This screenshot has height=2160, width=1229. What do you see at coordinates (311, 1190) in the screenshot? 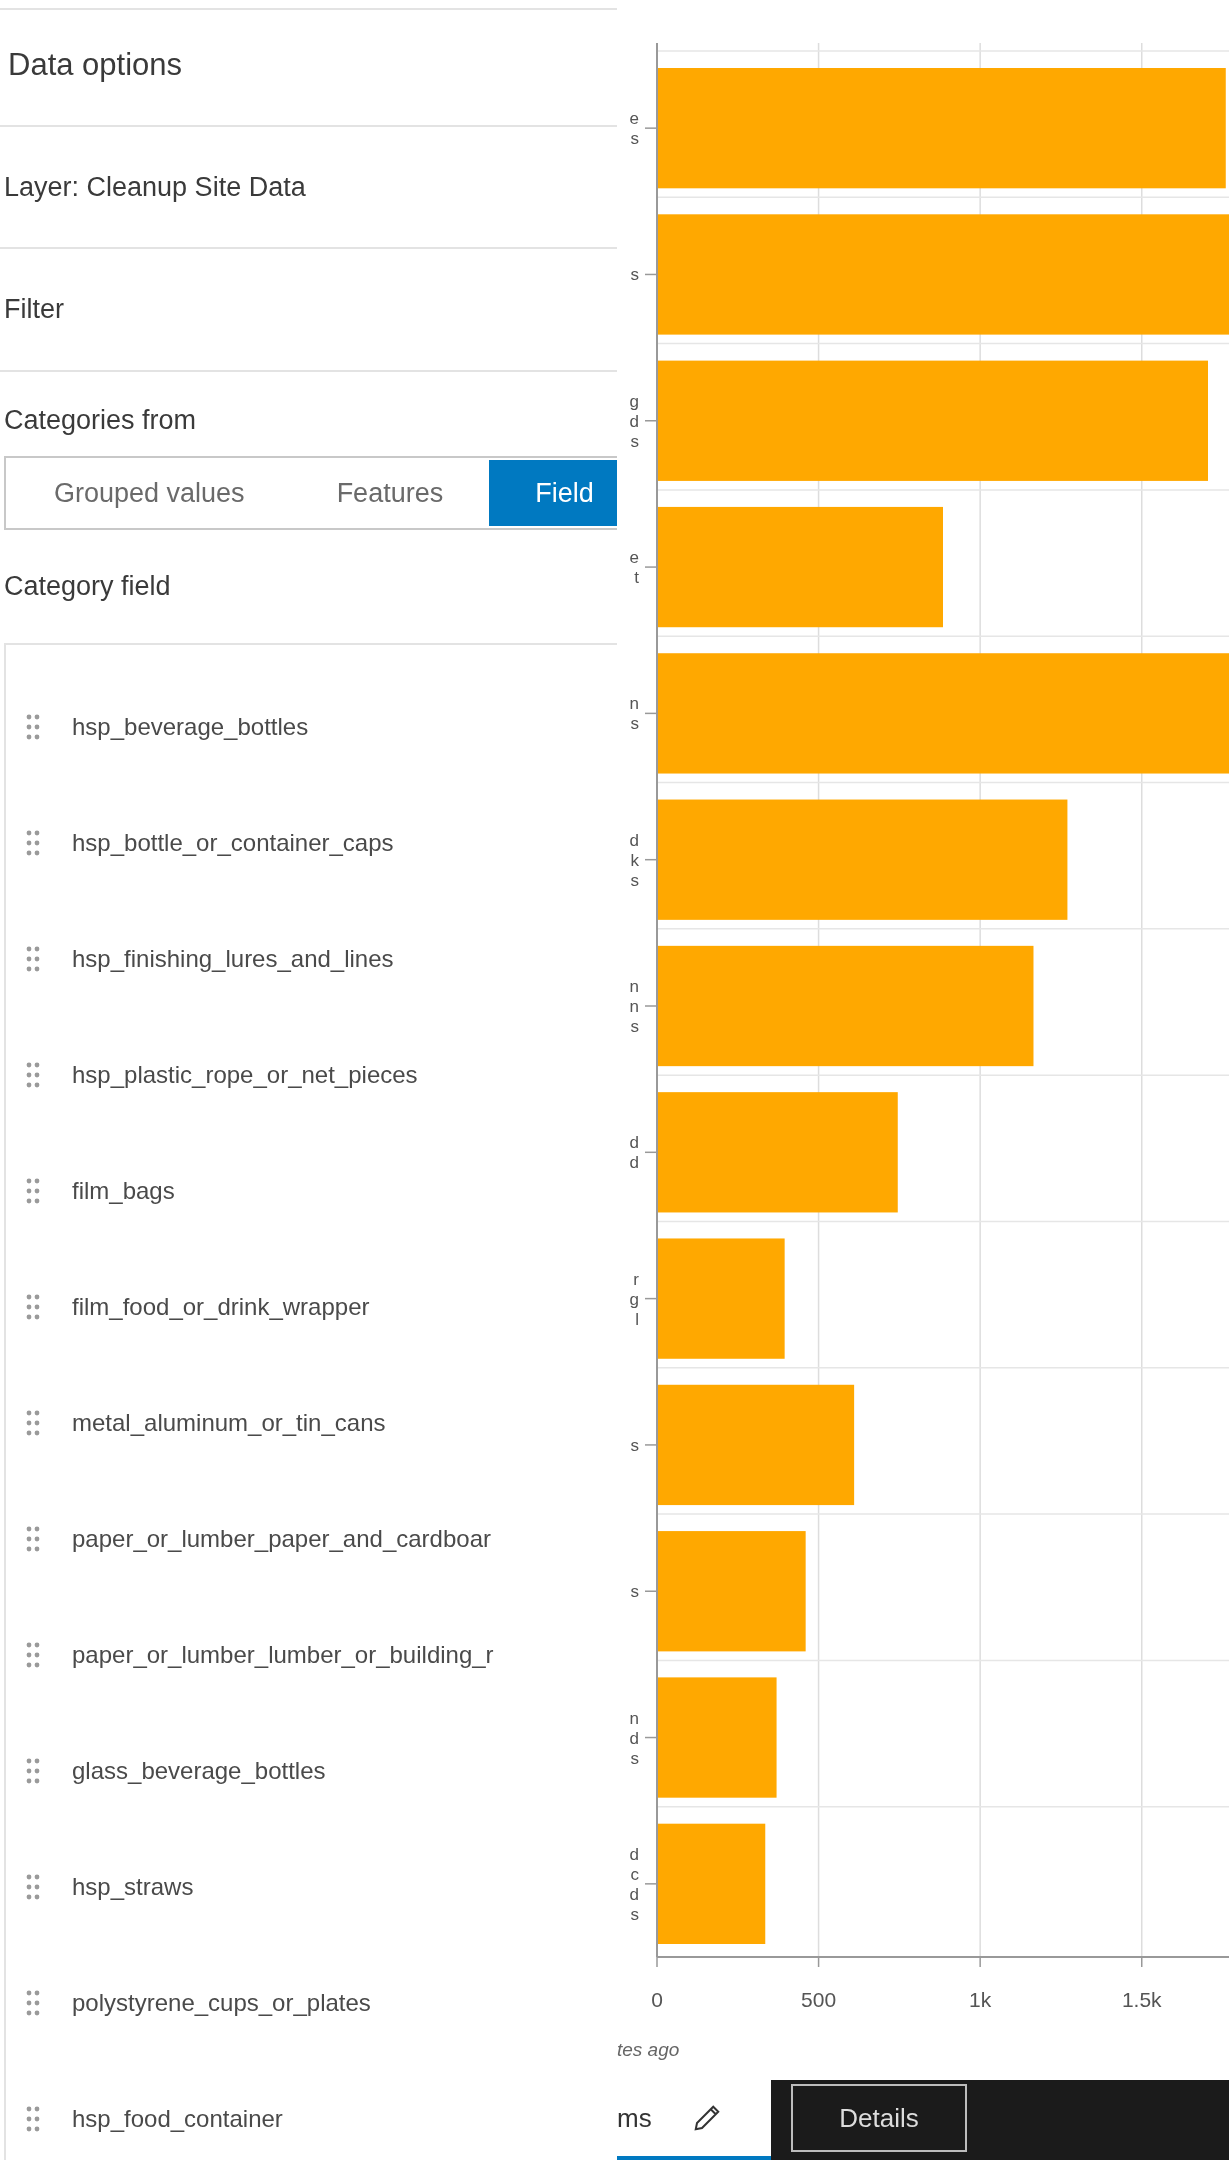
I see `field-item: film_bags` at bounding box center [311, 1190].